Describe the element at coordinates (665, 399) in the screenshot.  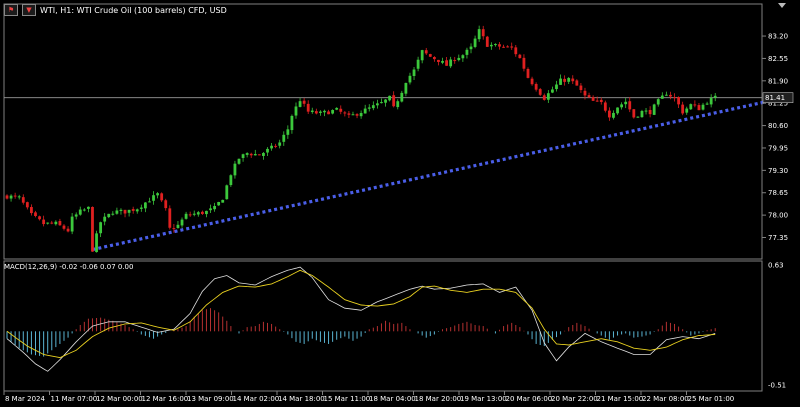
I see `time-tick-label: 22 Mar 08:00` at that location.